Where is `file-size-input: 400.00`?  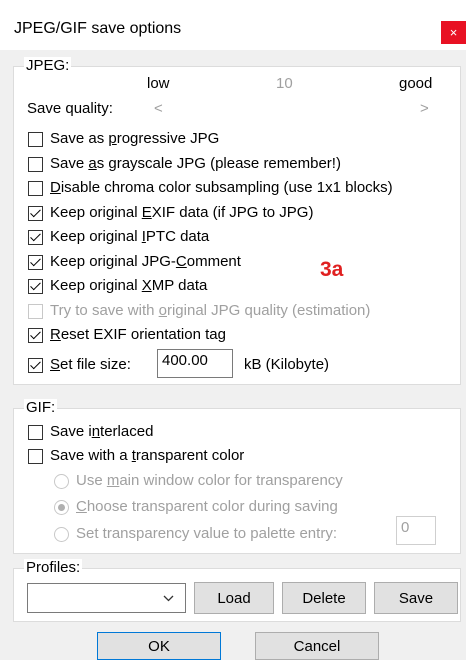 file-size-input: 400.00 is located at coordinates (195, 363).